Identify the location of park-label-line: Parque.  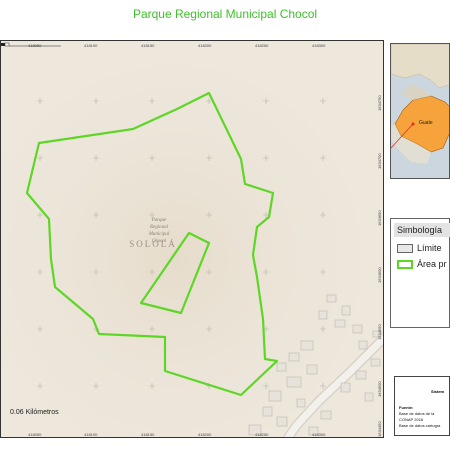
(159, 220).